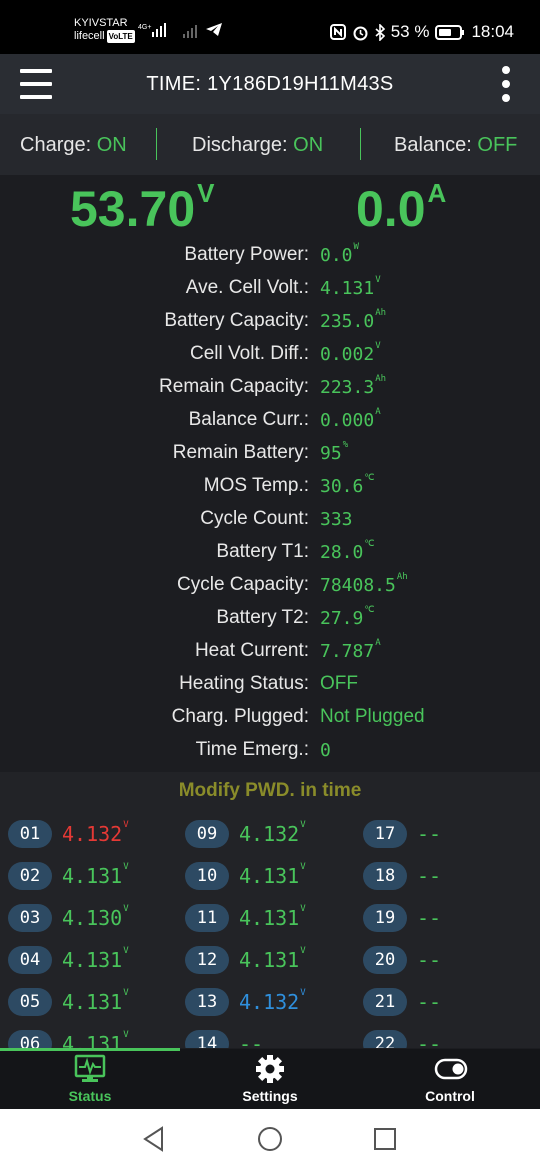  What do you see at coordinates (144, 27) in the screenshot?
I see `network-type: 4G+` at bounding box center [144, 27].